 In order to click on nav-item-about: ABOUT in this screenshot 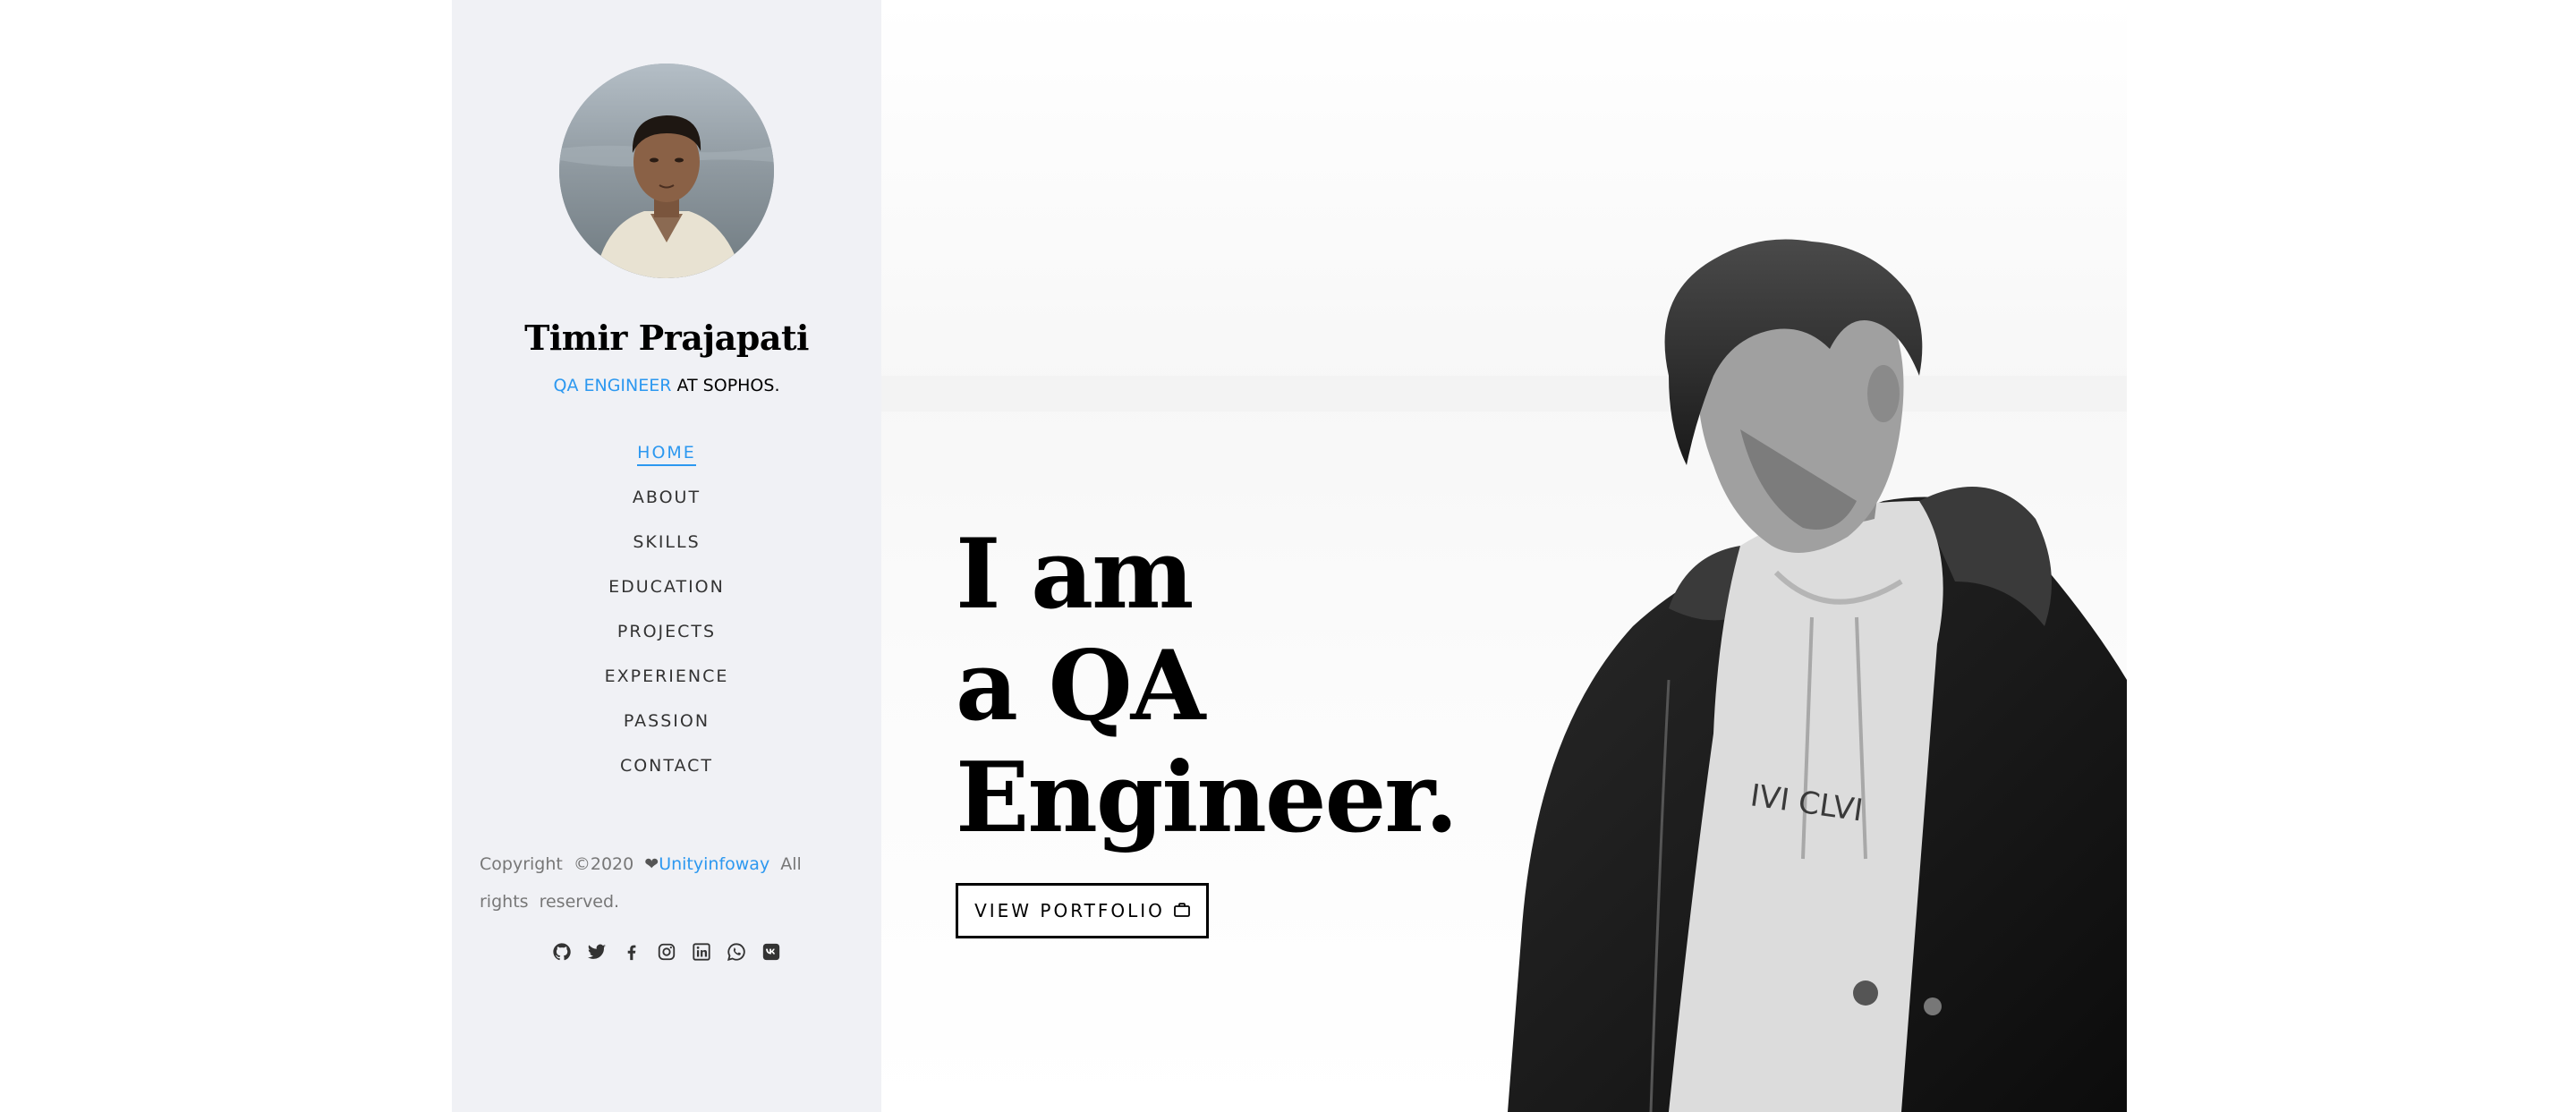, I will do `click(666, 506)`.